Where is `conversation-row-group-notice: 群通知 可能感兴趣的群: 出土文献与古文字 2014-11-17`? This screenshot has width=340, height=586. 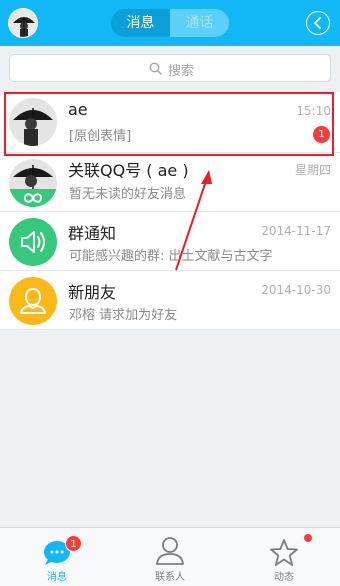
conversation-row-group-notice: 群通知 可能感兴趣的群: 出土文献与古文字 2014-11-17 is located at coordinates (170, 241).